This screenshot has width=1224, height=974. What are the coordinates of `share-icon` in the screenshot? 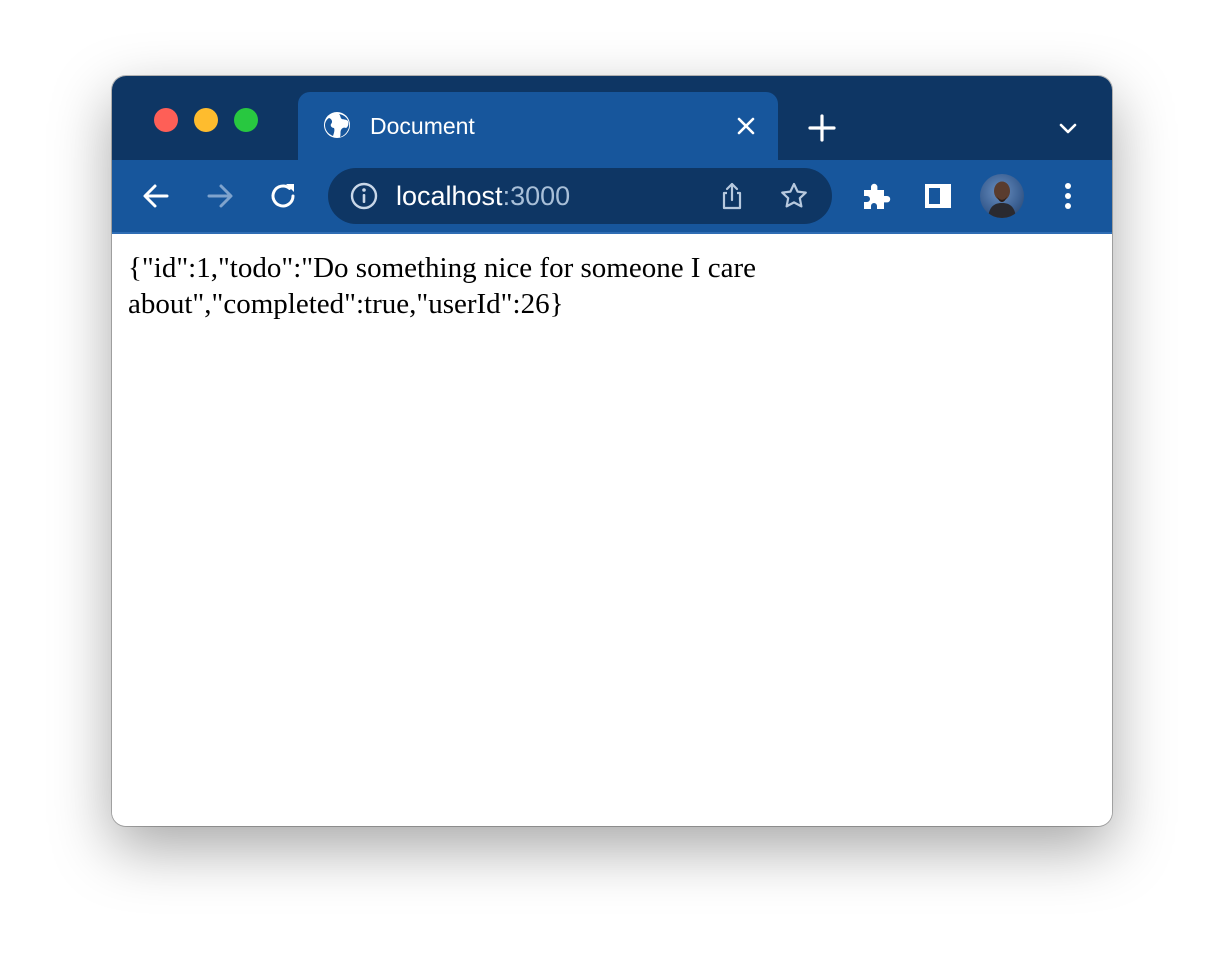 It's located at (732, 196).